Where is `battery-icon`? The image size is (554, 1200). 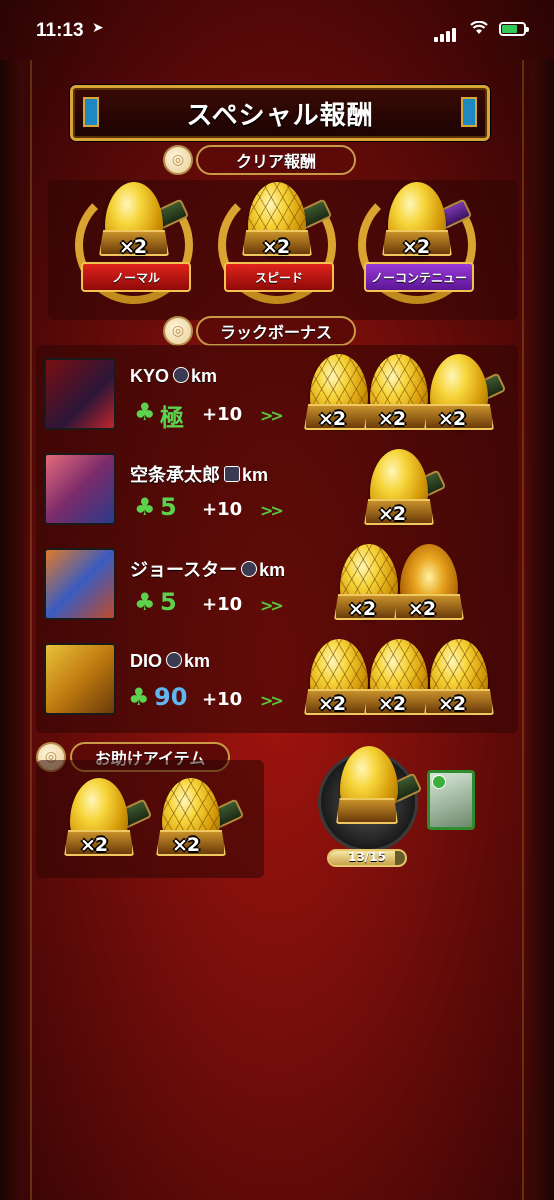 battery-icon is located at coordinates (514, 29).